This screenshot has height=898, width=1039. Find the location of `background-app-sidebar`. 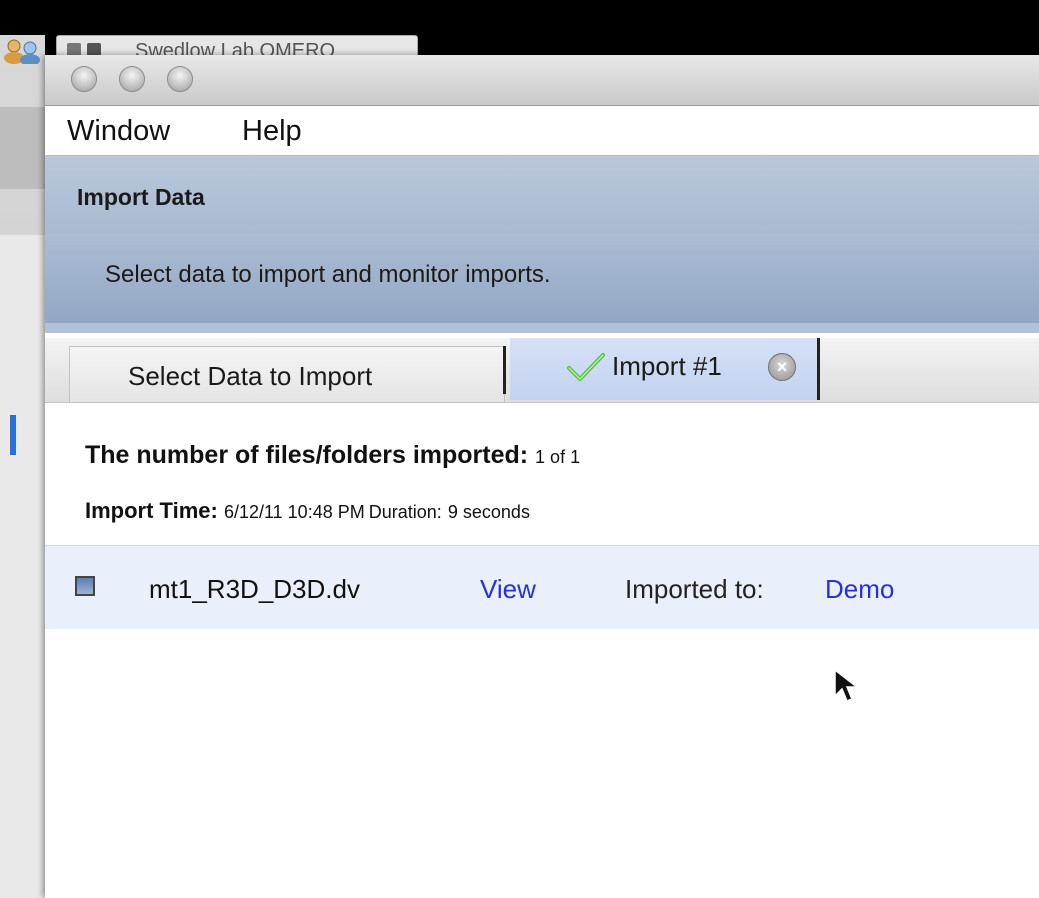

background-app-sidebar is located at coordinates (22, 466).